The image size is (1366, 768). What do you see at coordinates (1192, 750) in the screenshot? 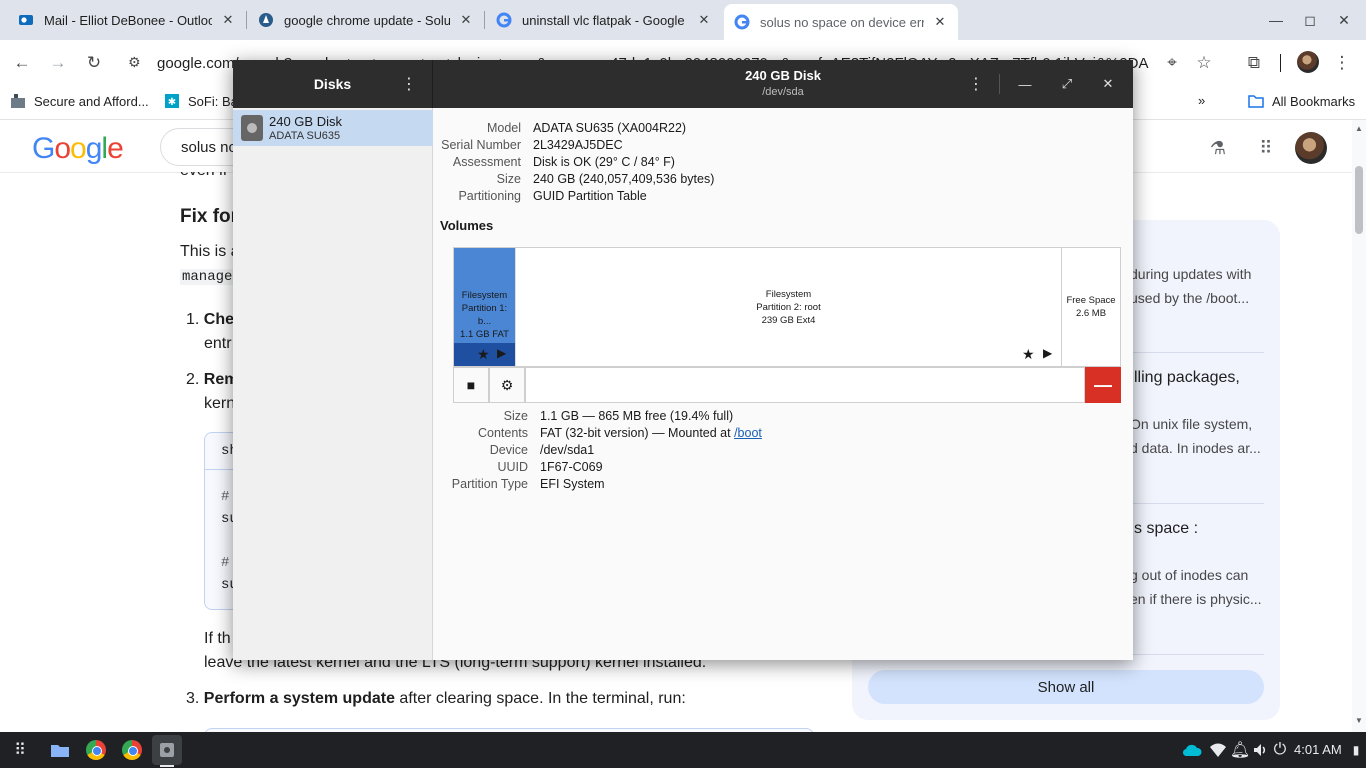
I see `cloud-sync-icon` at bounding box center [1192, 750].